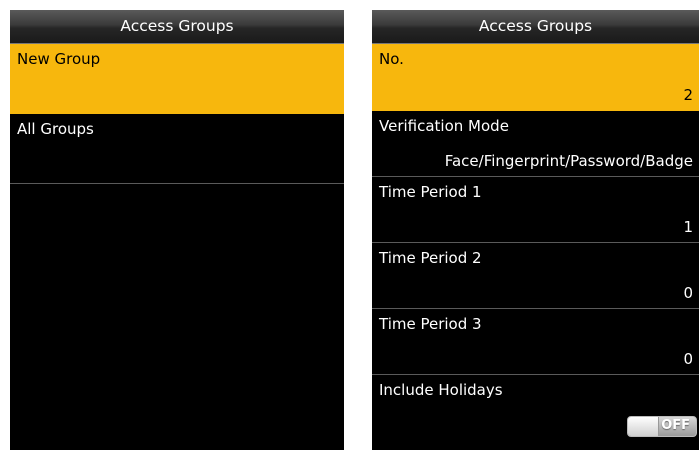 Image resolution: width=699 pixels, height=450 pixels. Describe the element at coordinates (177, 79) in the screenshot. I see `menu-item-new-group: New Group` at that location.